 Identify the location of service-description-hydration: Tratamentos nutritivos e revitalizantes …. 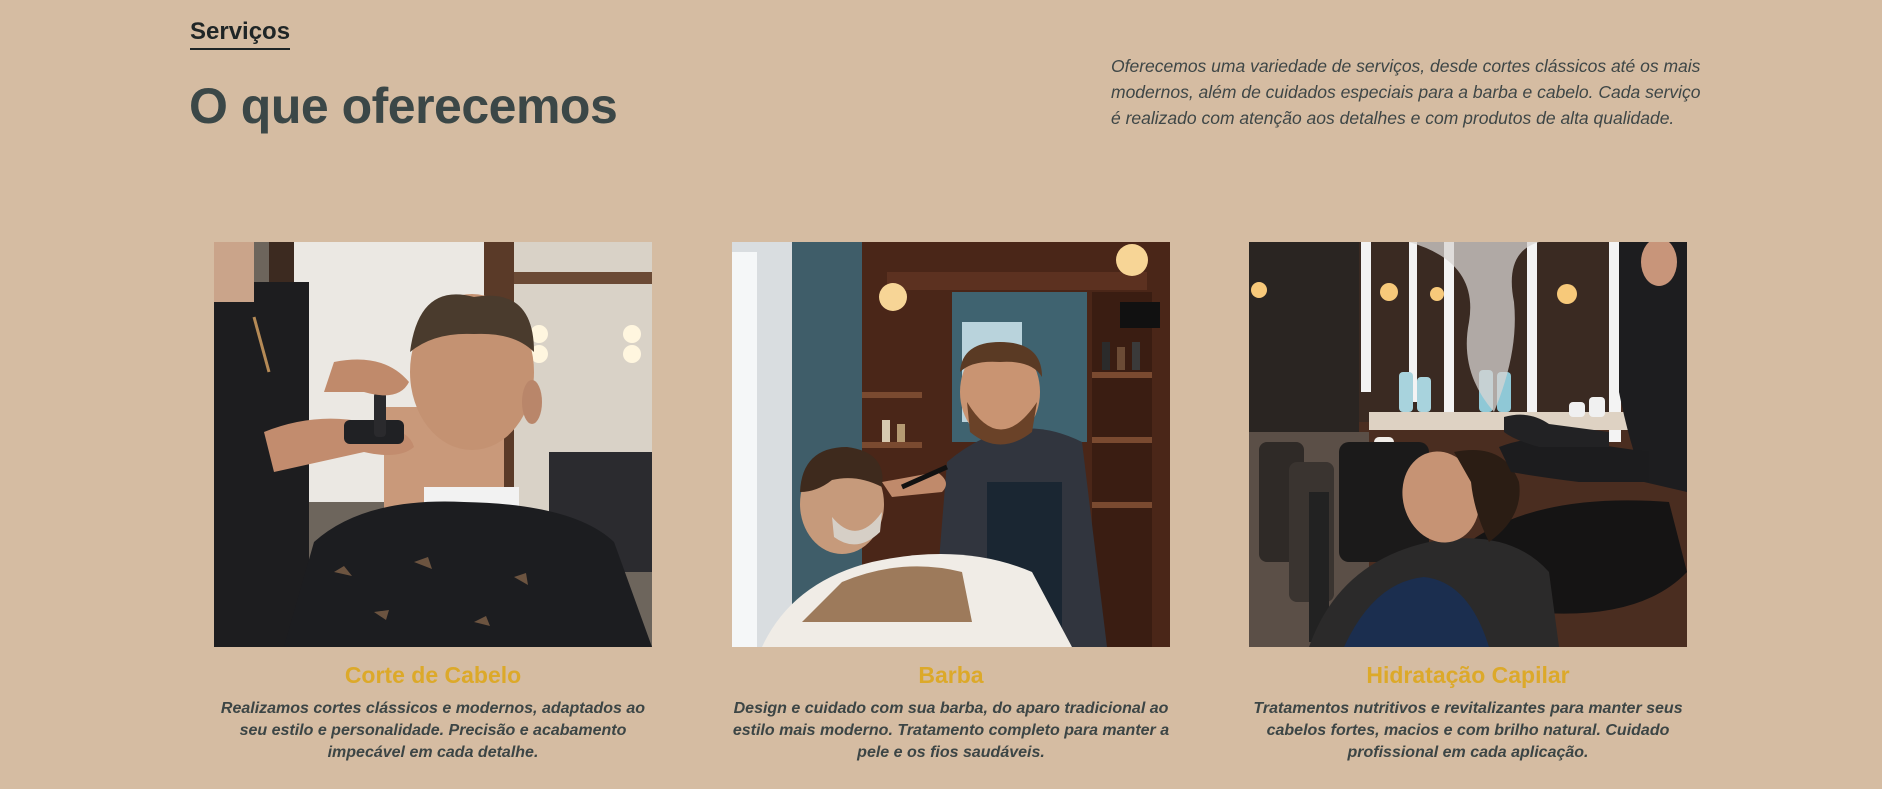
(1468, 730).